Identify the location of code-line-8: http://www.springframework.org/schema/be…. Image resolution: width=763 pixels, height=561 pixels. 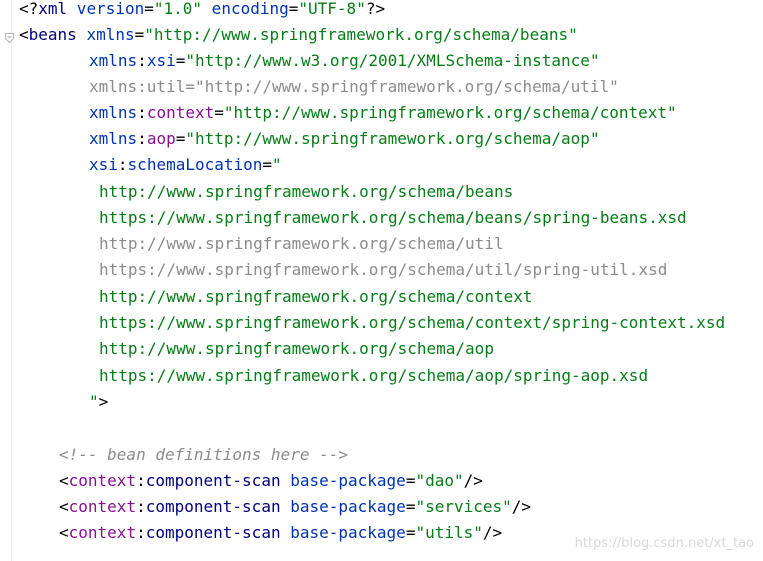
(306, 191).